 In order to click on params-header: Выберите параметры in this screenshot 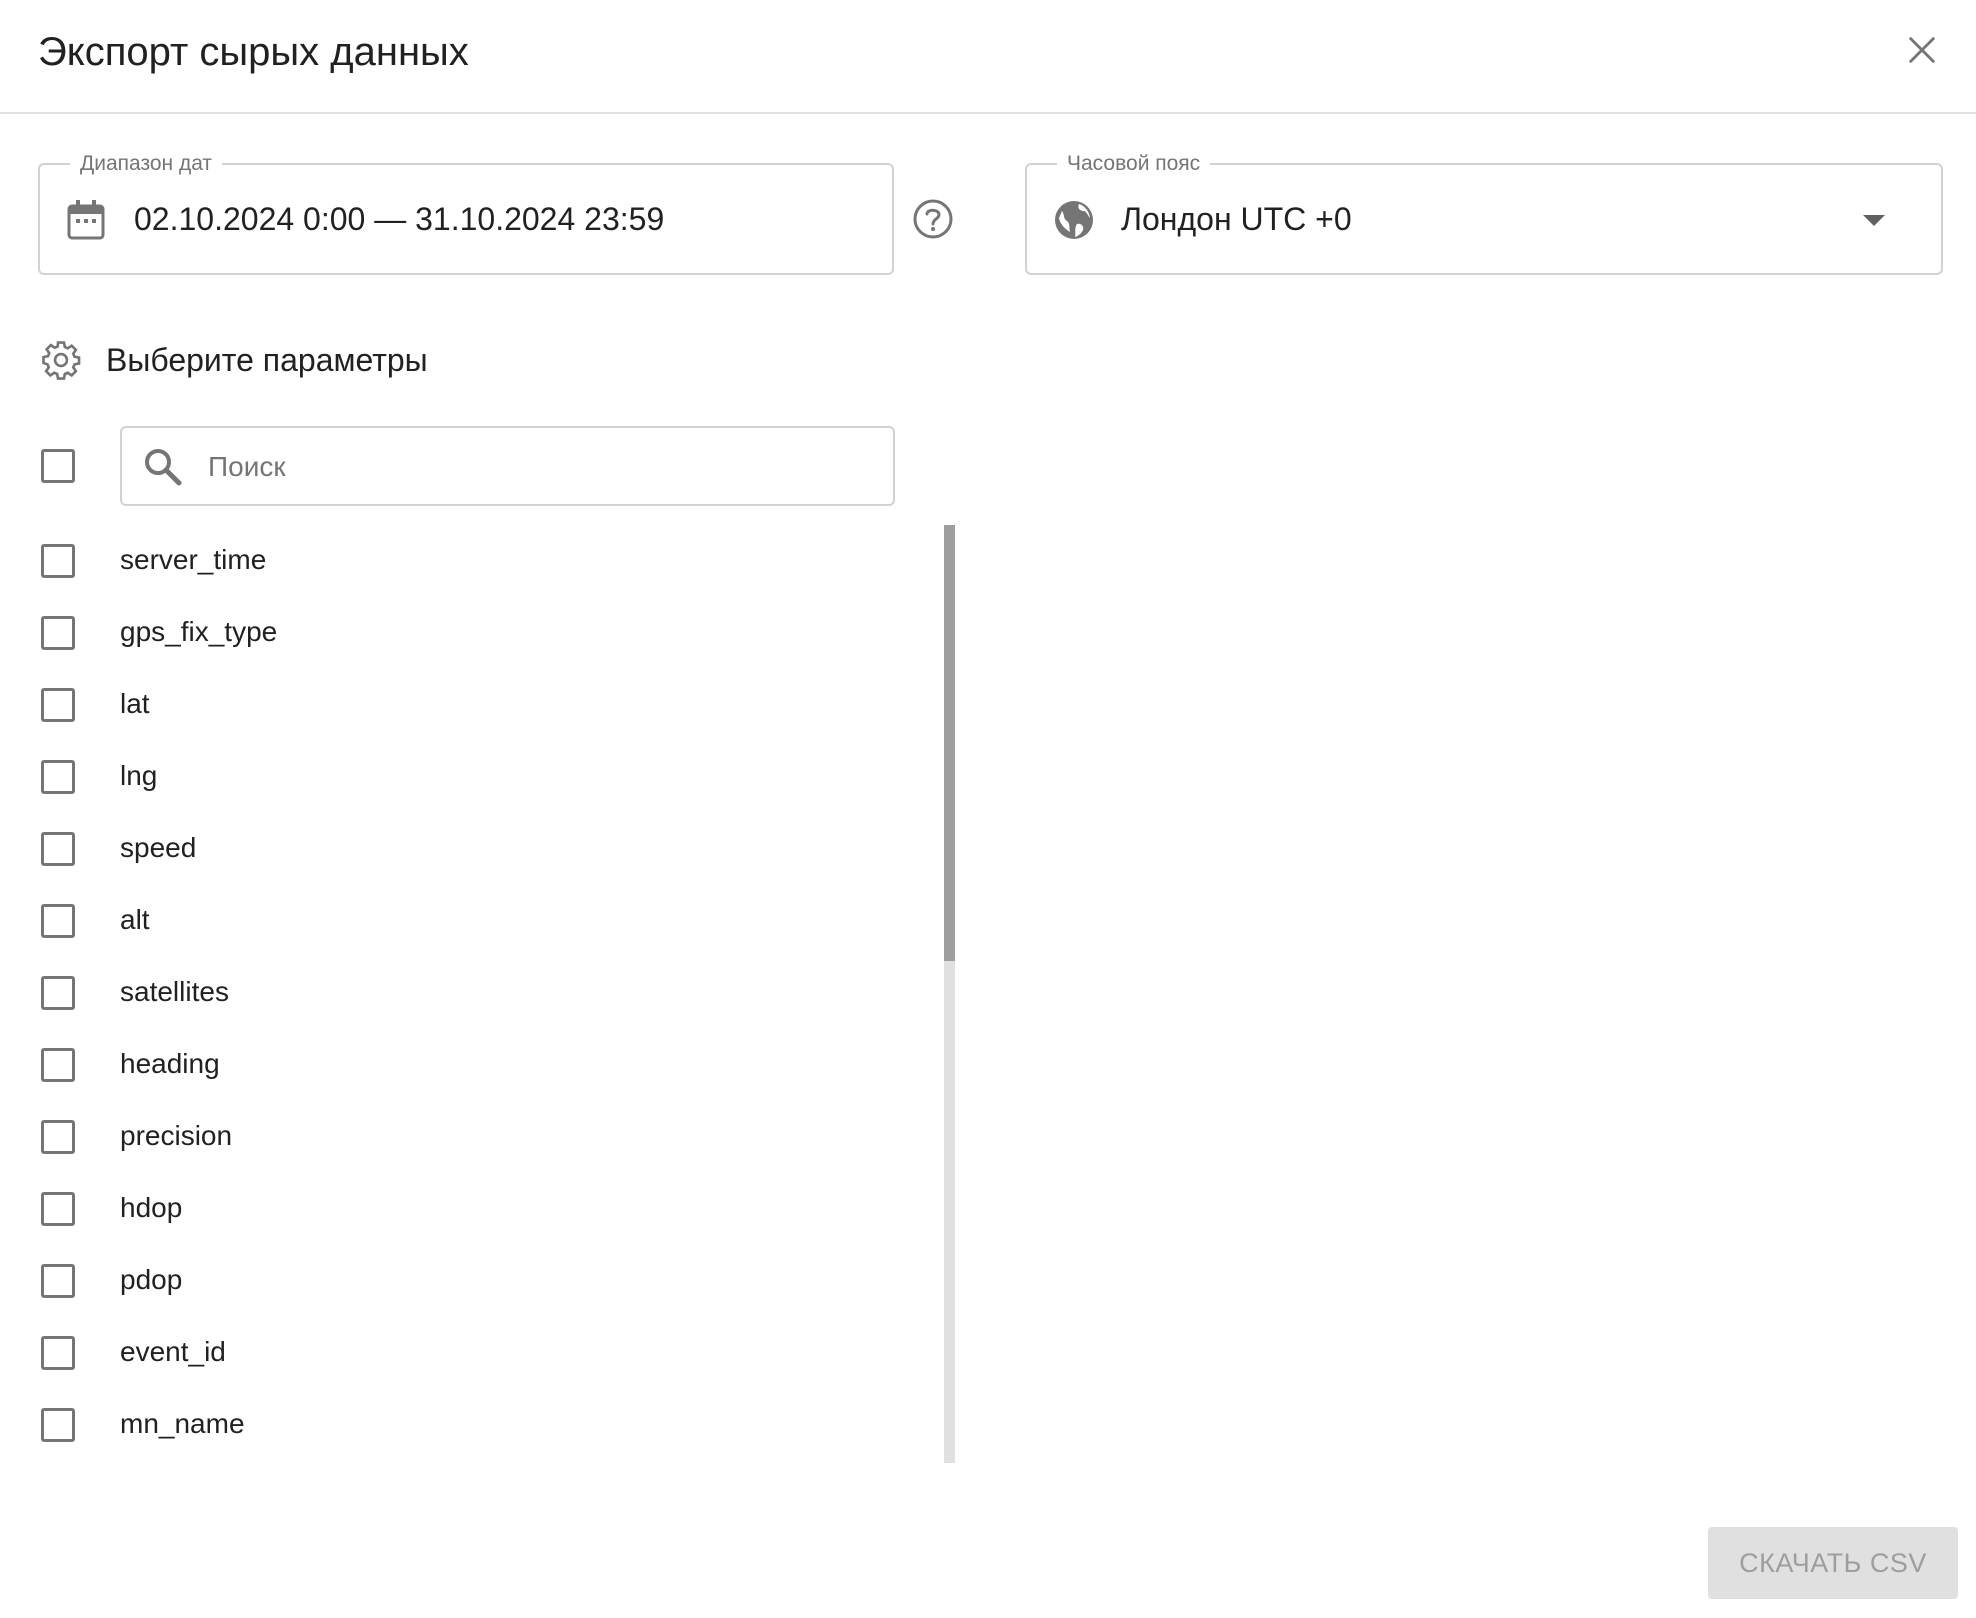, I will do `click(234, 360)`.